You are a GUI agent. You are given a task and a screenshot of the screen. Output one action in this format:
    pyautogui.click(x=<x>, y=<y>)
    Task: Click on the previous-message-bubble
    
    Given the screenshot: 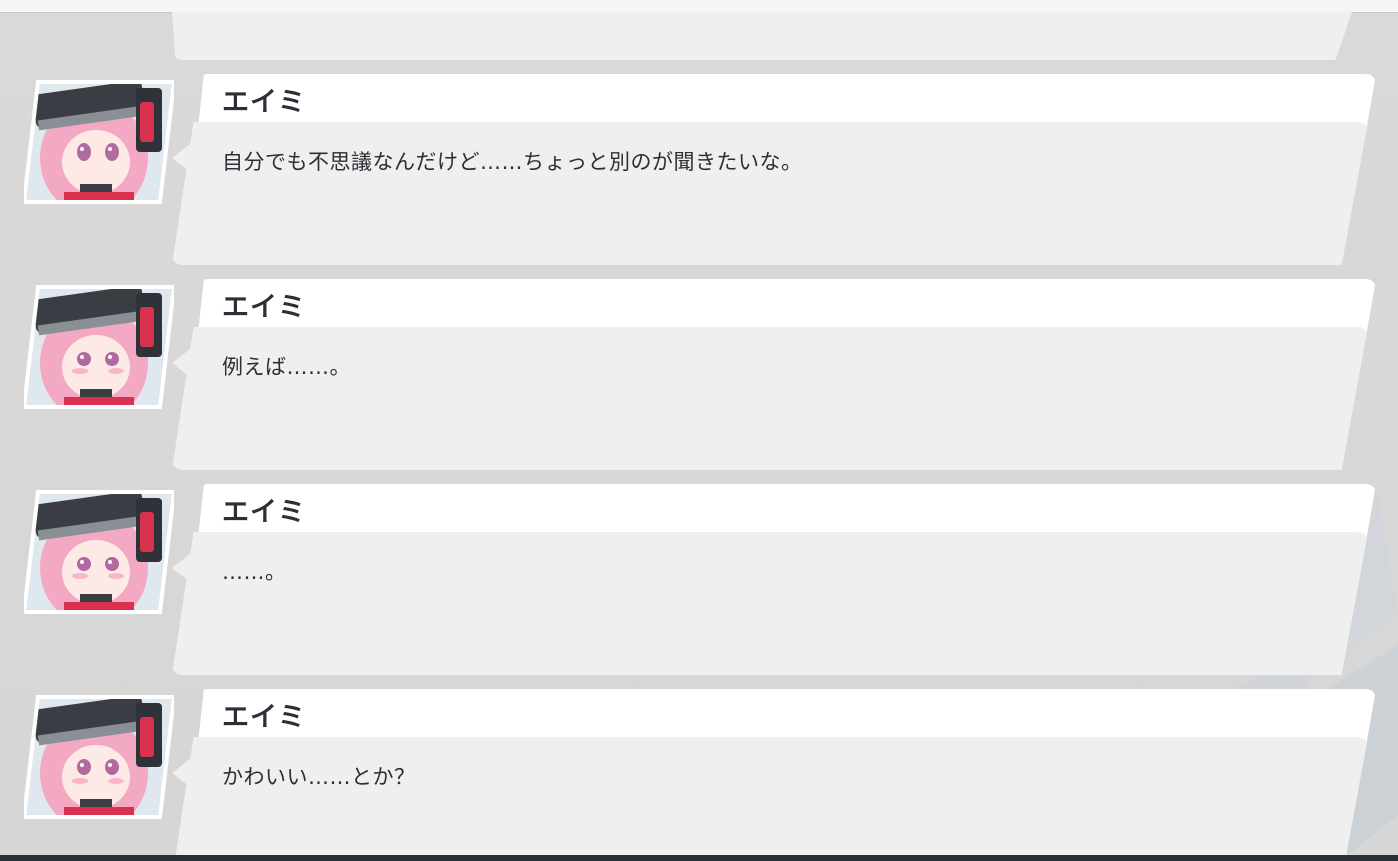 What is the action you would take?
    pyautogui.click(x=762, y=36)
    